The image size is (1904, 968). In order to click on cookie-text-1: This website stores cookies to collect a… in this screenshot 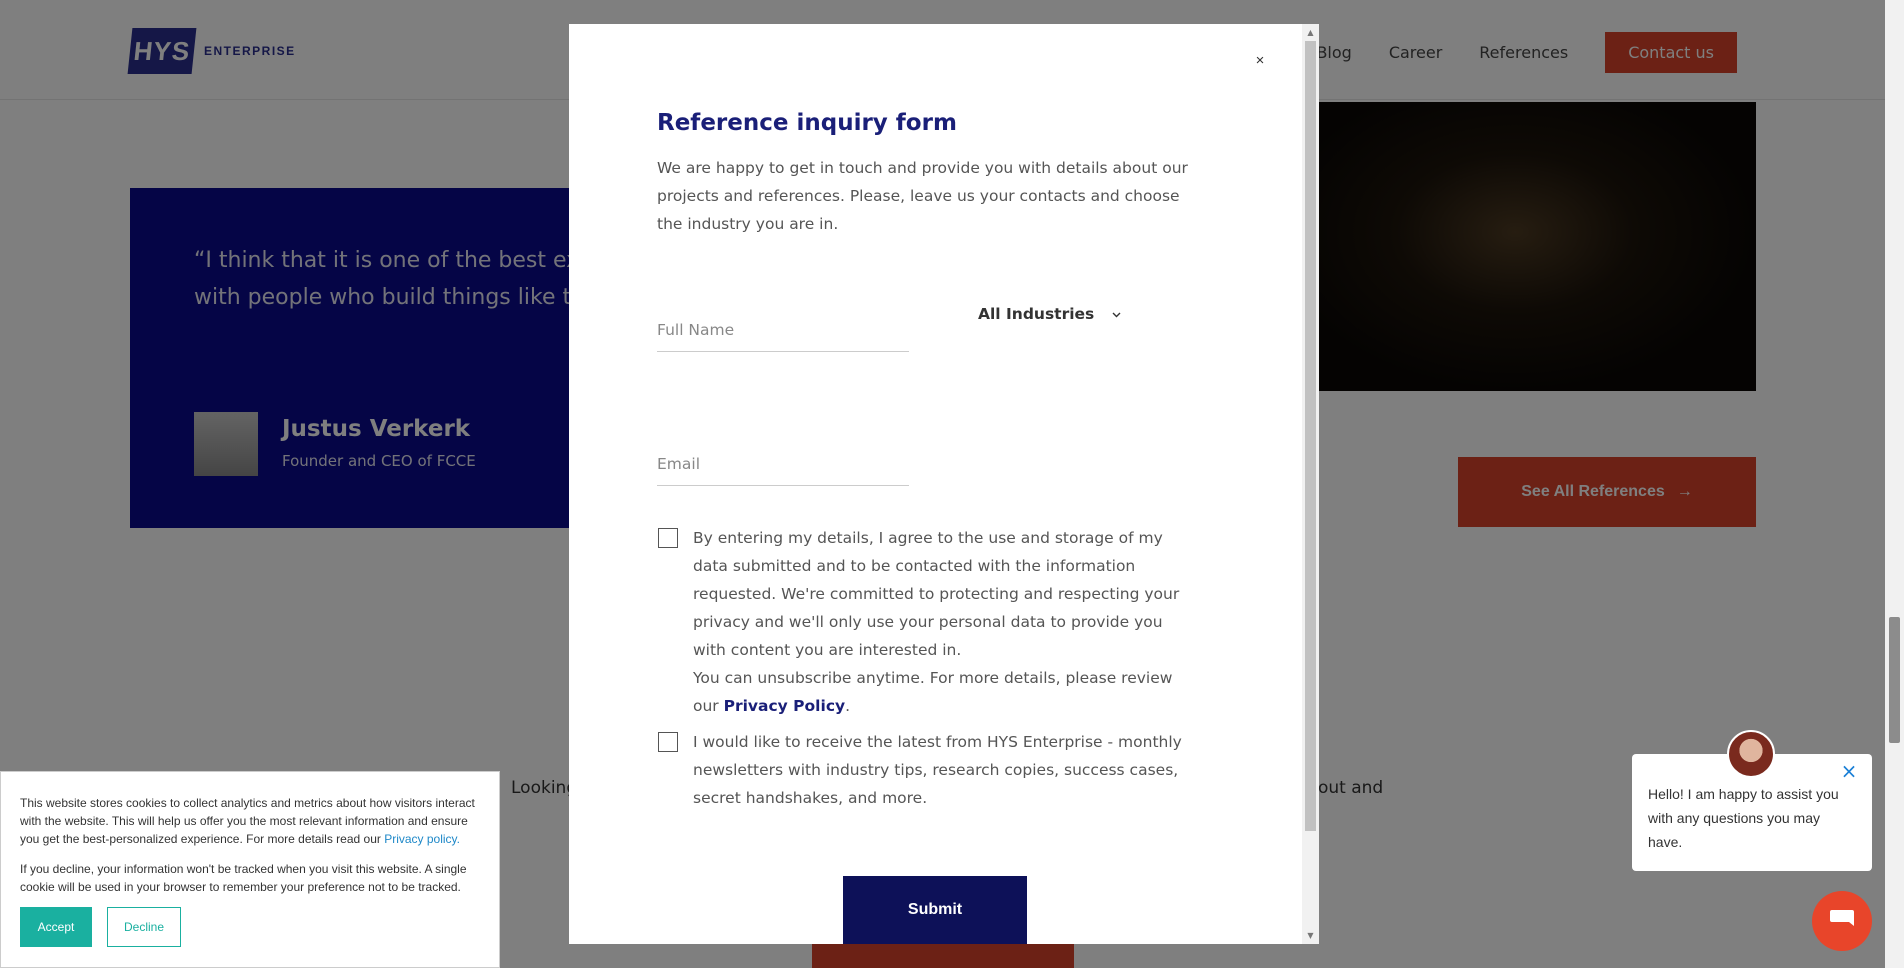, I will do `click(250, 821)`.